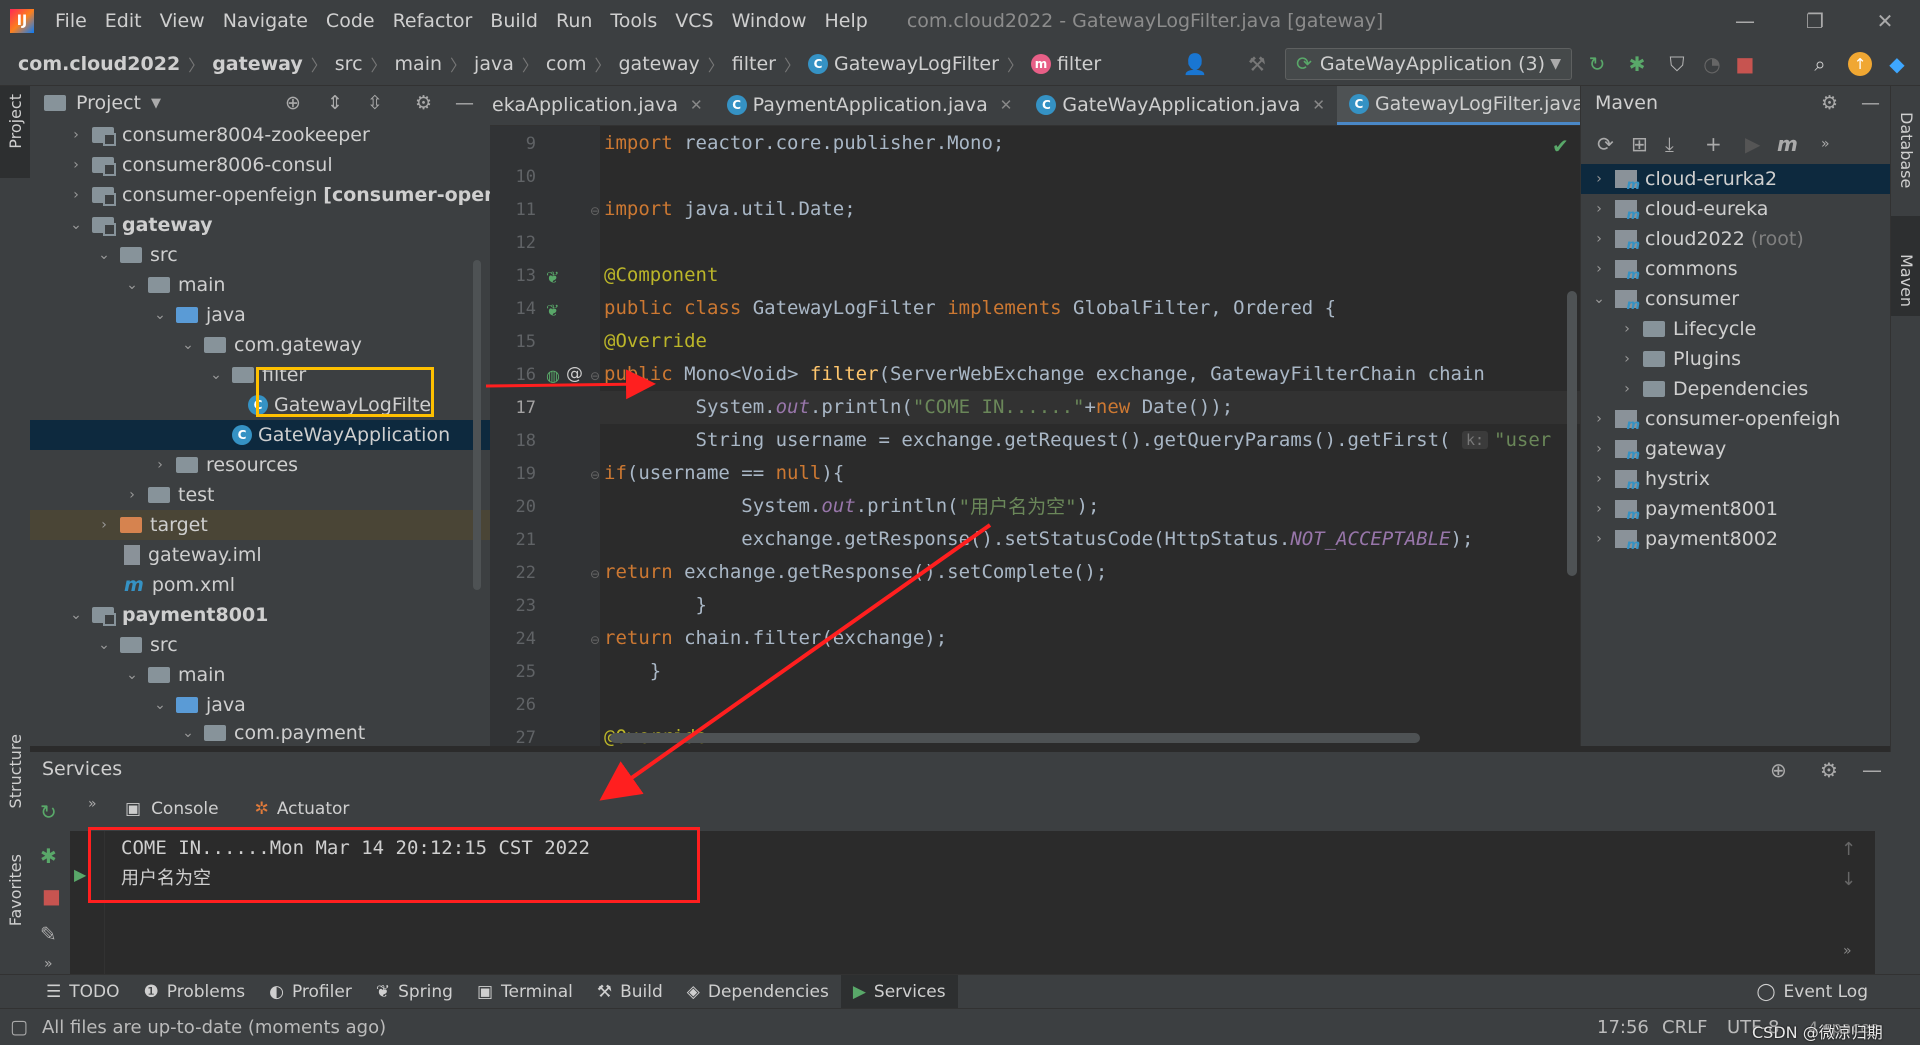  I want to click on override-icon: ◍, so click(553, 375).